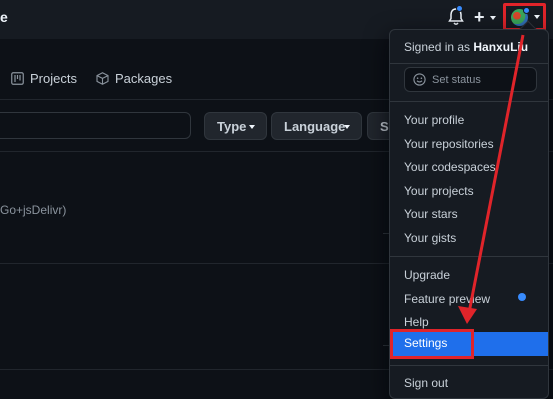 This screenshot has width=553, height=399. Describe the element at coordinates (526, 10) in the screenshot. I see `avatar-status-dot` at that location.